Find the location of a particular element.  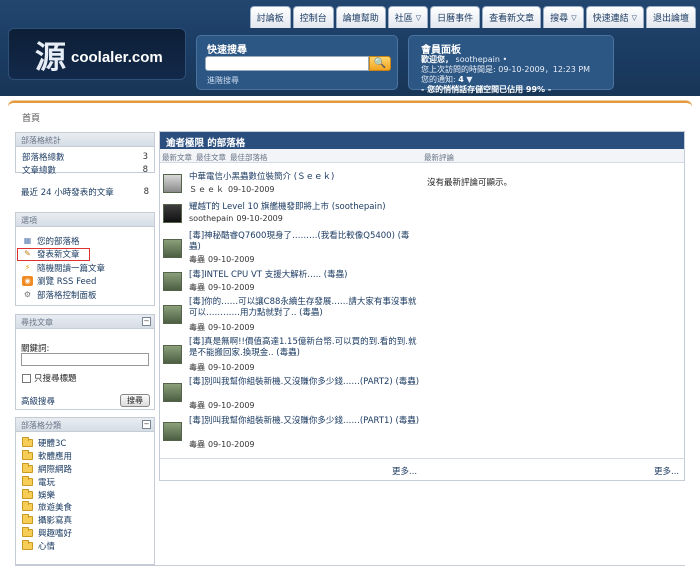

post-title: 中華電信小黑蟲數位裝簡介 (Ｓｅｅｋ) is located at coordinates (305, 177).